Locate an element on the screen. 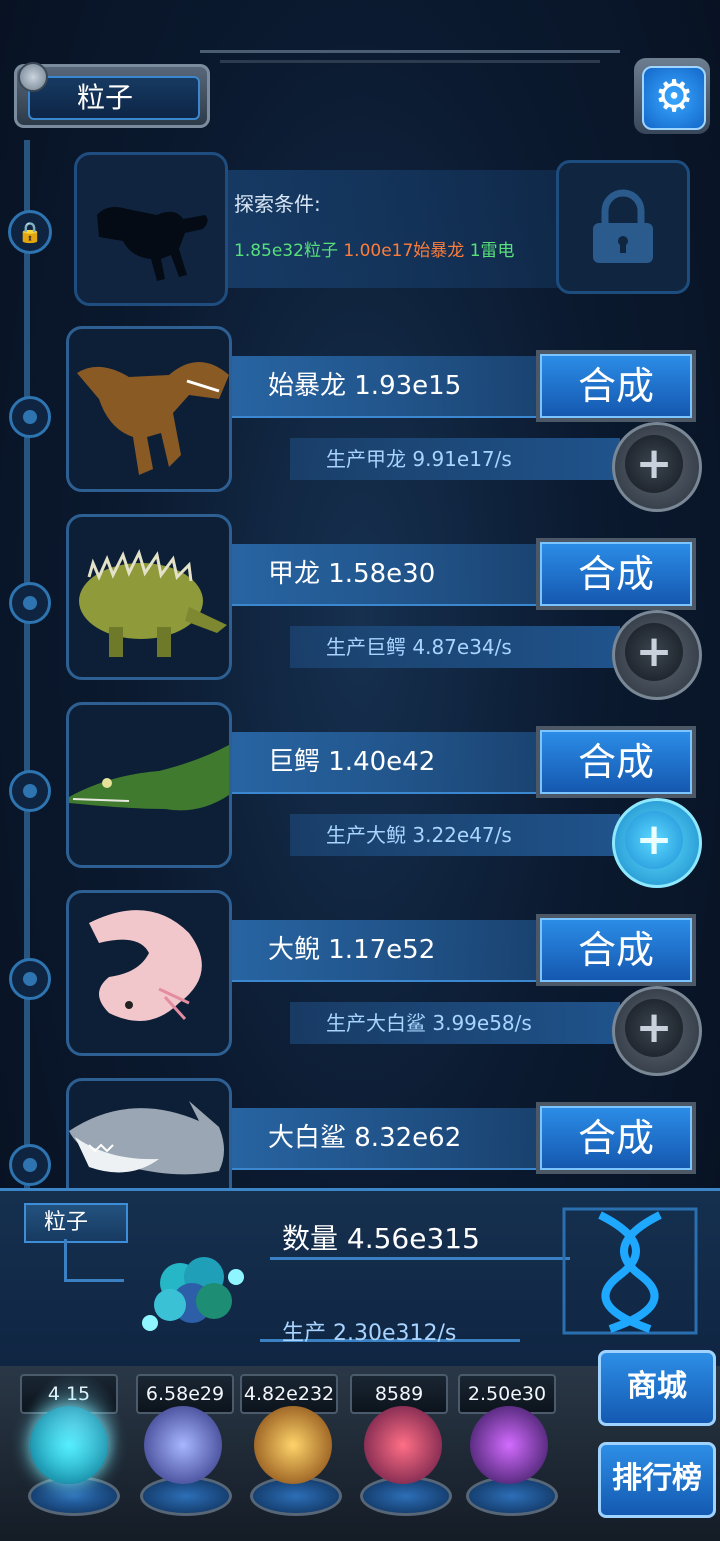  creature-production: 生产大鲵 3.22e47/s is located at coordinates (419, 835).